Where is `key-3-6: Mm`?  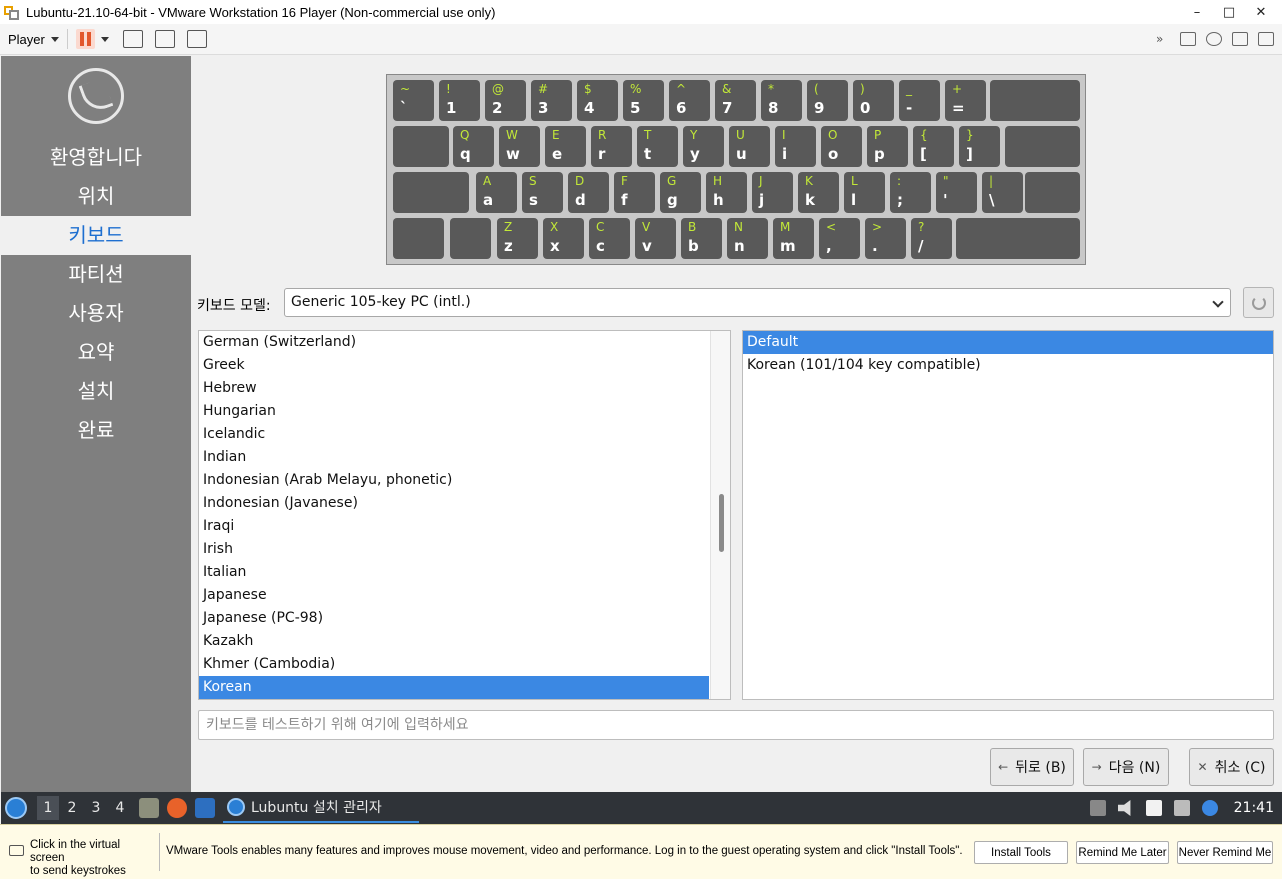 key-3-6: Mm is located at coordinates (793, 238).